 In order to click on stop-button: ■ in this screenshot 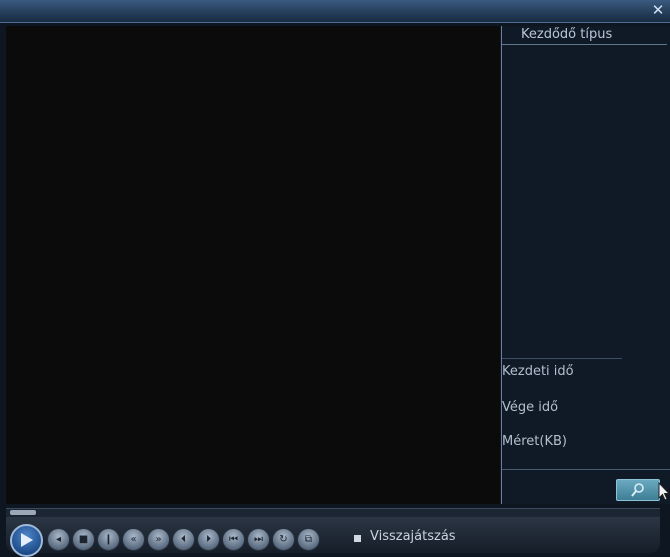, I will do `click(83, 539)`.